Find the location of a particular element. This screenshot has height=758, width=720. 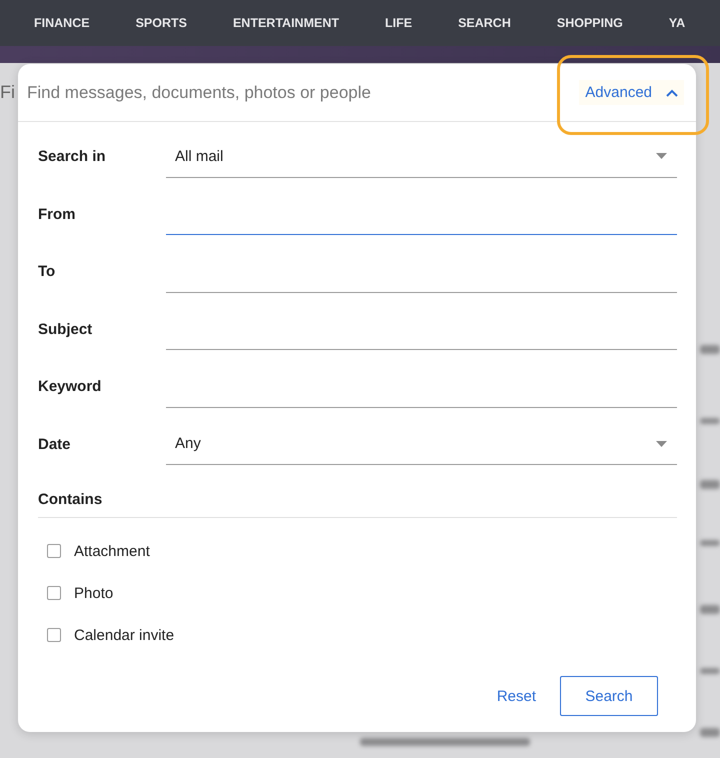

checkbox-label: Attachment is located at coordinates (112, 551).